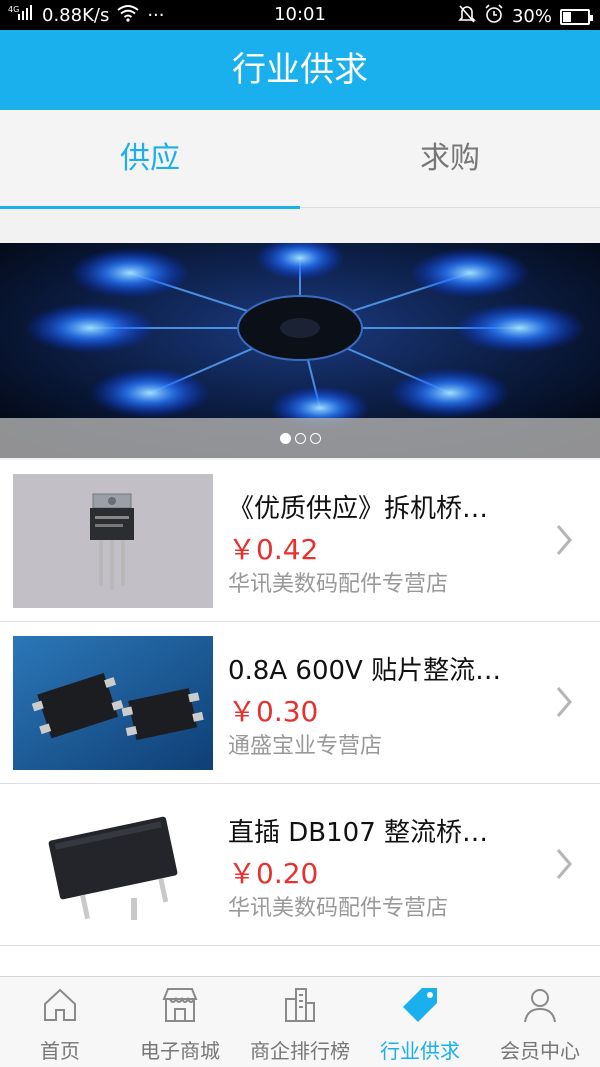  What do you see at coordinates (300, 1051) in the screenshot?
I see `nav-label: 商企排行榜` at bounding box center [300, 1051].